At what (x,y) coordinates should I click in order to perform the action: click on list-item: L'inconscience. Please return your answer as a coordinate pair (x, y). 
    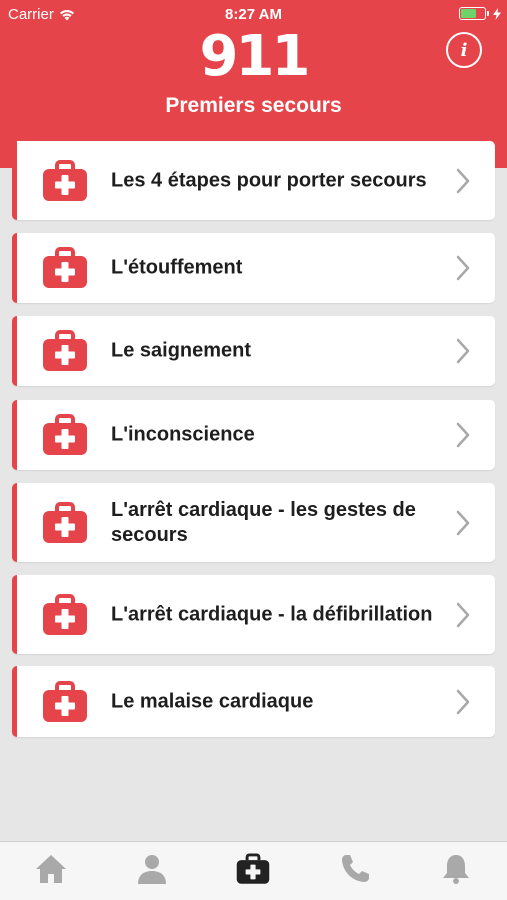
    Looking at the image, I should click on (253, 435).